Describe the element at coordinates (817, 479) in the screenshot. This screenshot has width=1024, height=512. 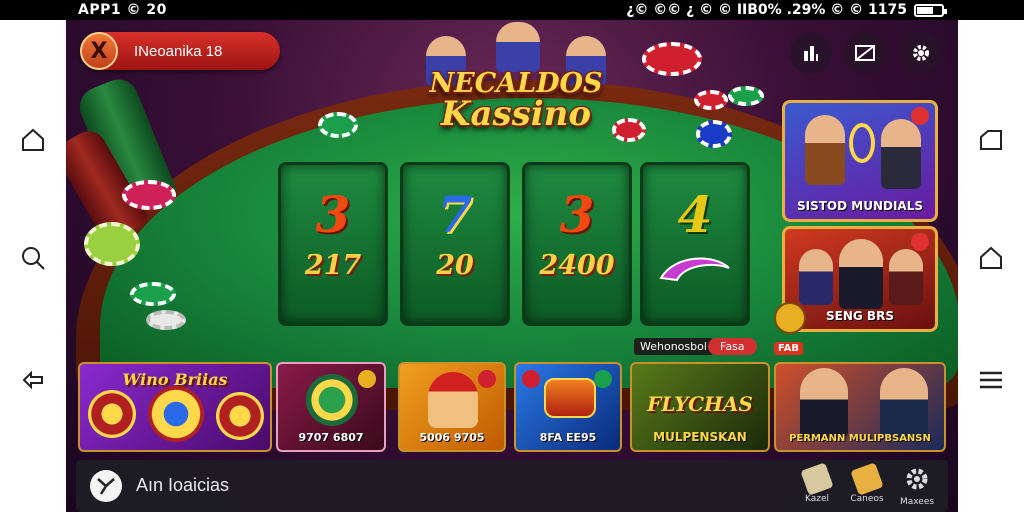
I see `ticket-icon` at that location.